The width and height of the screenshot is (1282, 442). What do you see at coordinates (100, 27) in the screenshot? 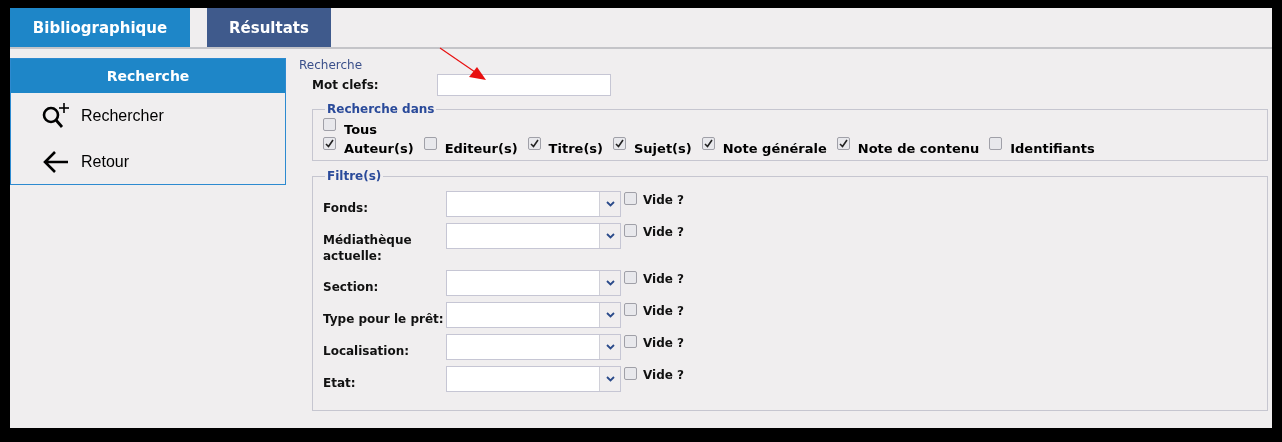
I see `tab: Bibliographique` at bounding box center [100, 27].